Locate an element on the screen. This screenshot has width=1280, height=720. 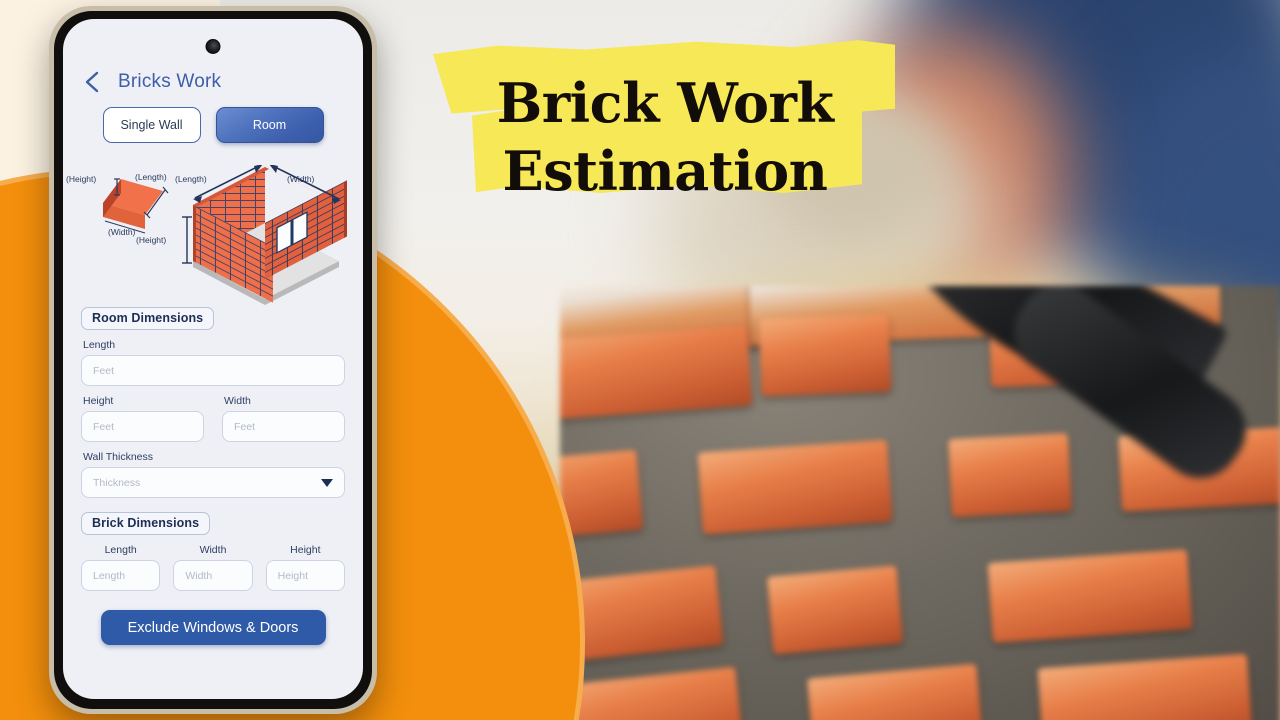
brick-width-group: Width is located at coordinates (213, 563).